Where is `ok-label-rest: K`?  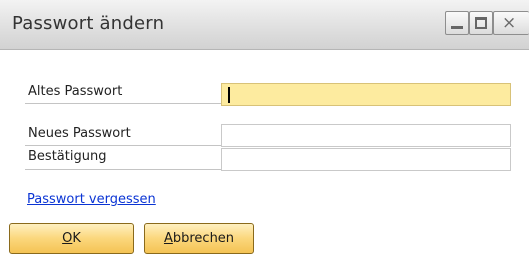
ok-label-rest: K is located at coordinates (76, 238).